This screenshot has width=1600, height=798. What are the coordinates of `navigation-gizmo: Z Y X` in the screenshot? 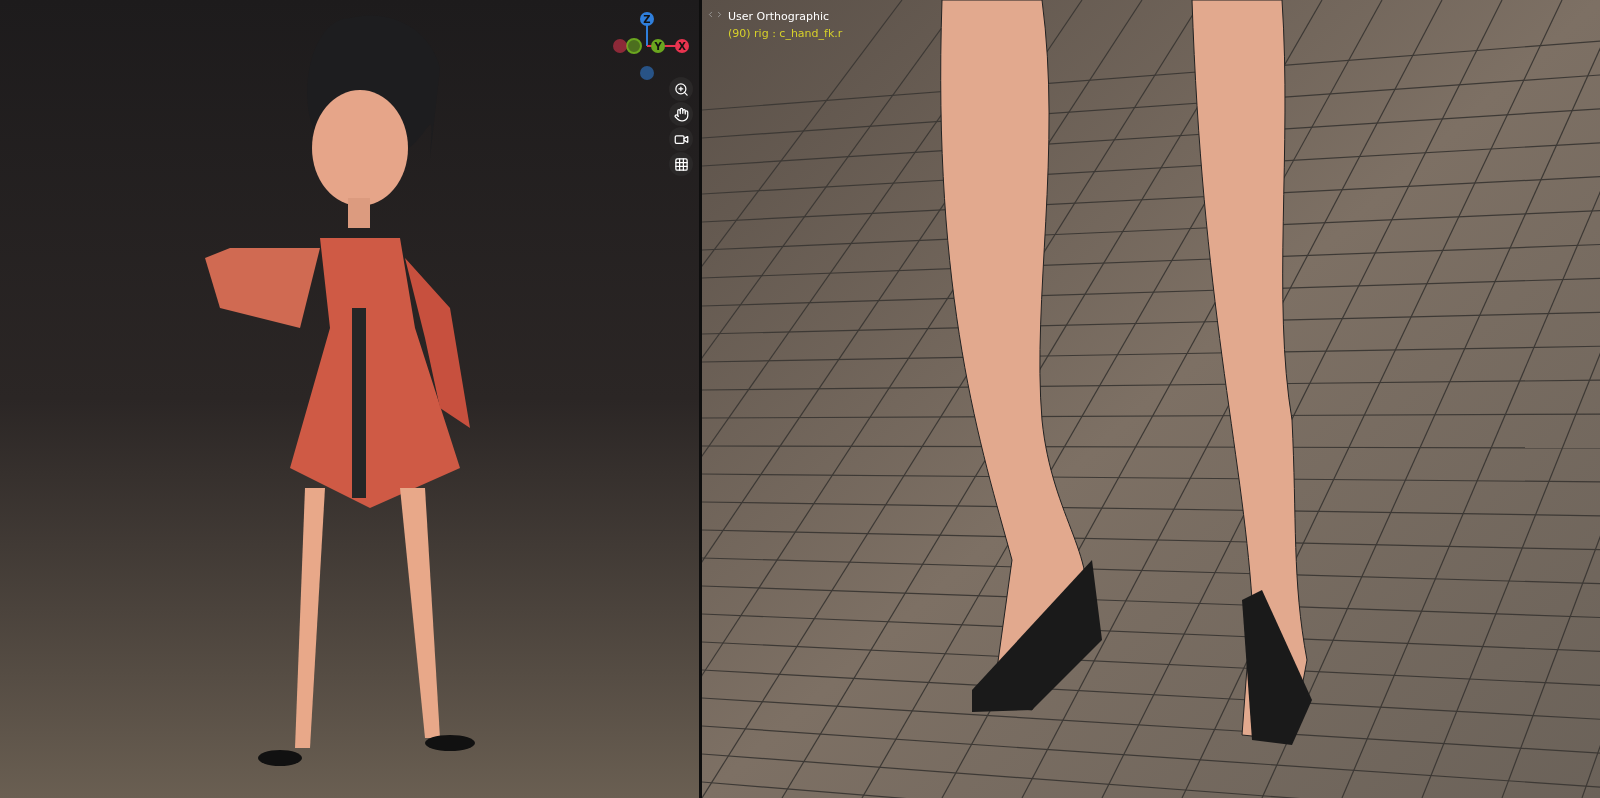 It's located at (649, 44).